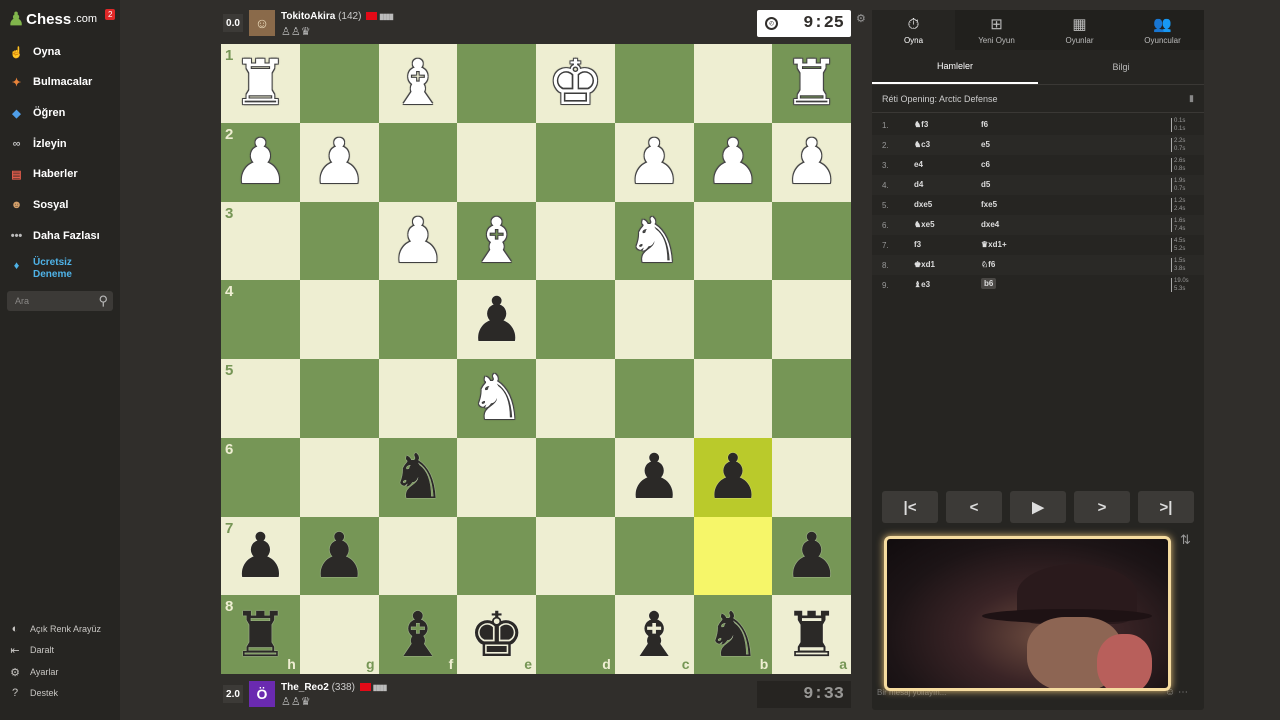 The image size is (1280, 720). Describe the element at coordinates (40, 270) in the screenshot. I see `sidebar-item-free-trial: ♦ Ücretsiz Deneme` at that location.